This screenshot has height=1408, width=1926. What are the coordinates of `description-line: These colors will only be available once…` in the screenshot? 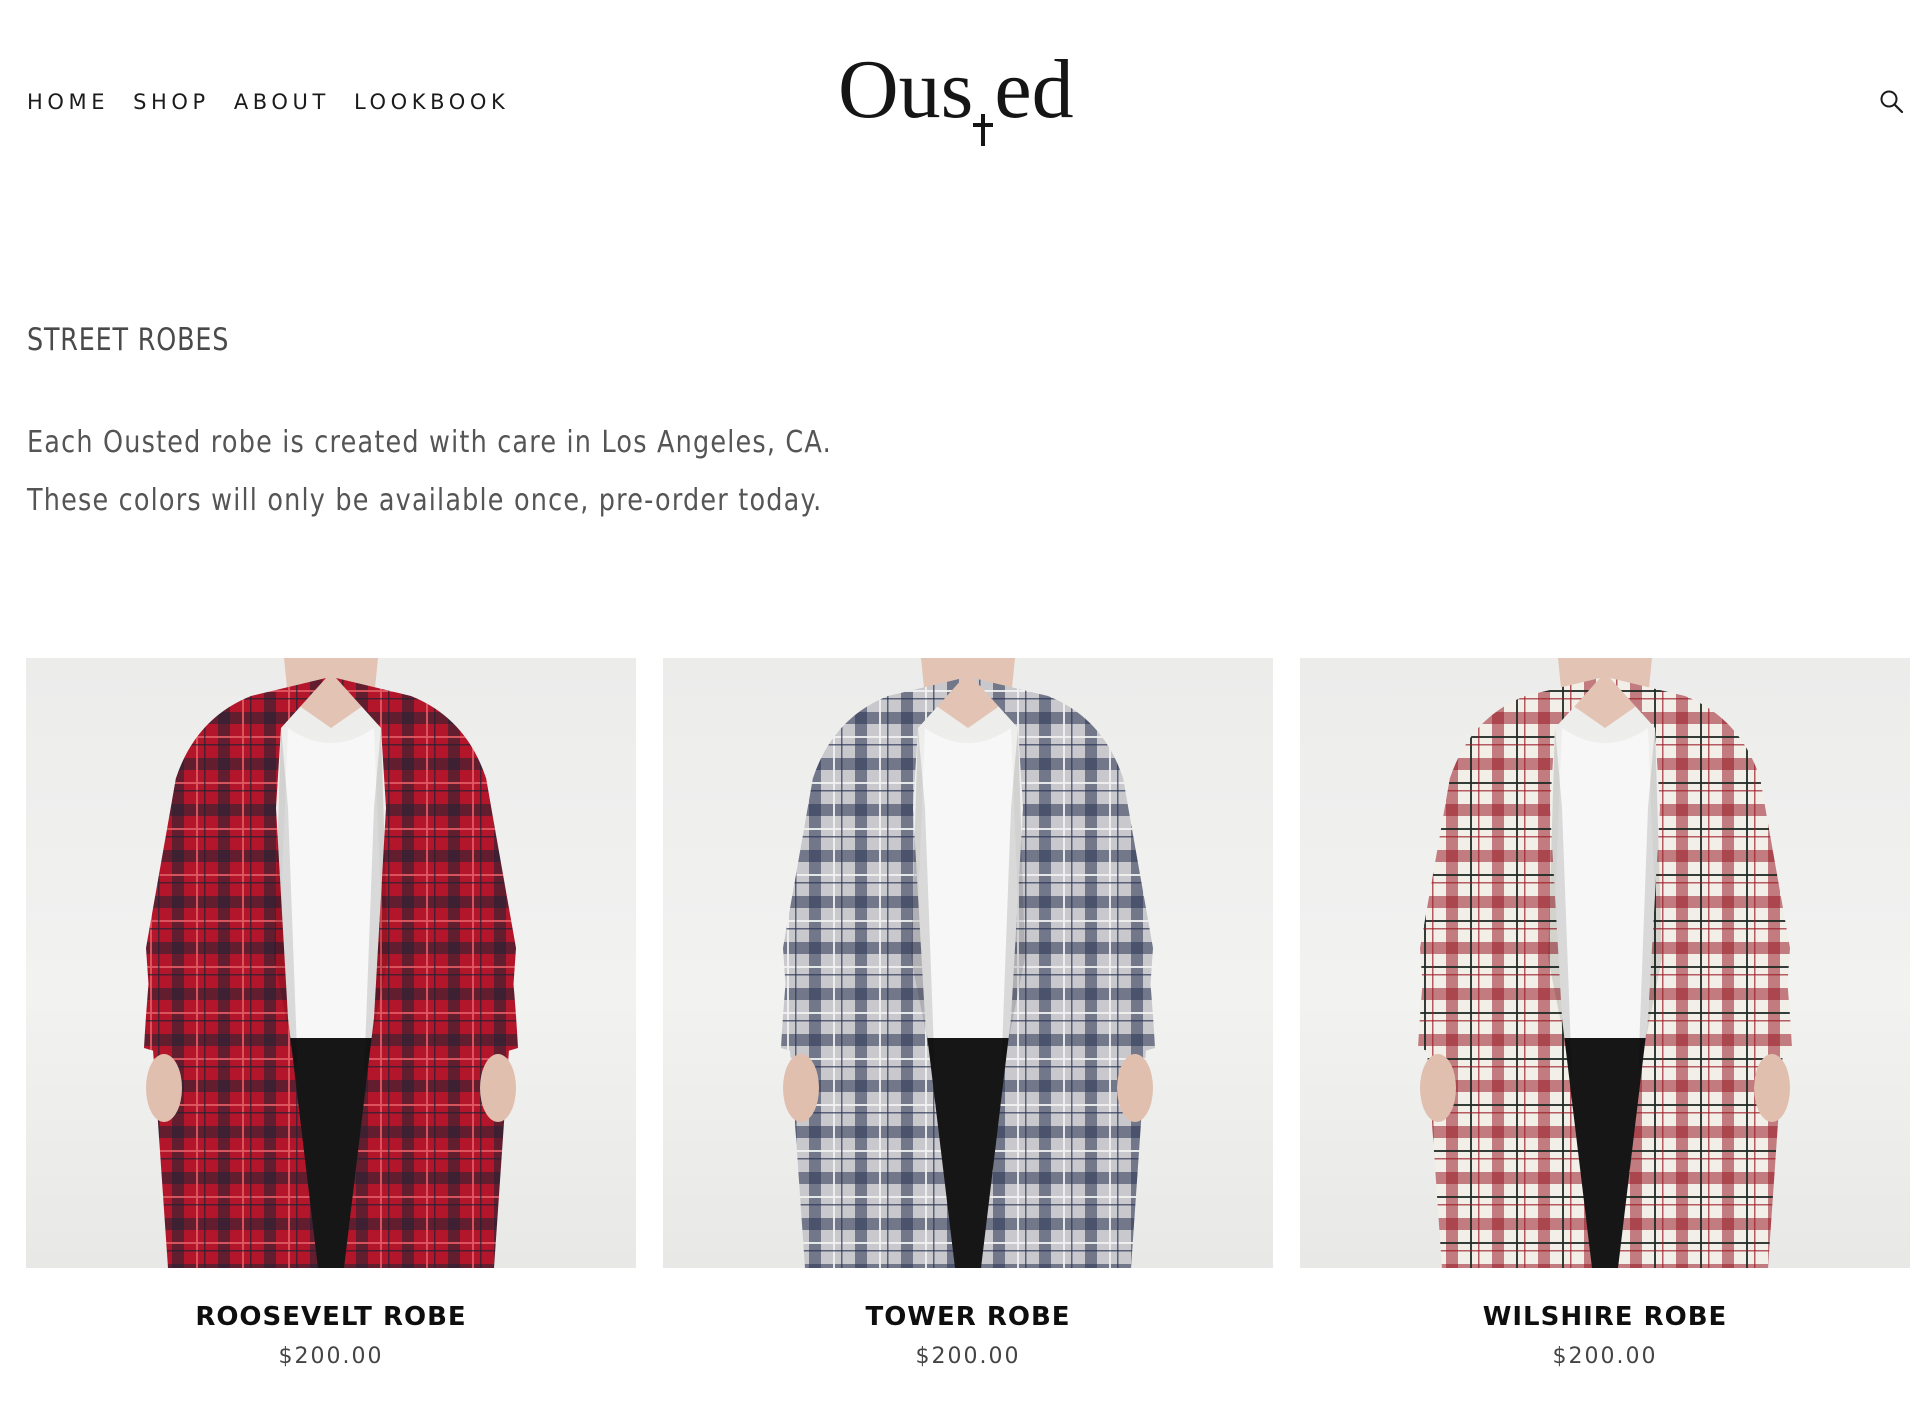 It's located at (425, 500).